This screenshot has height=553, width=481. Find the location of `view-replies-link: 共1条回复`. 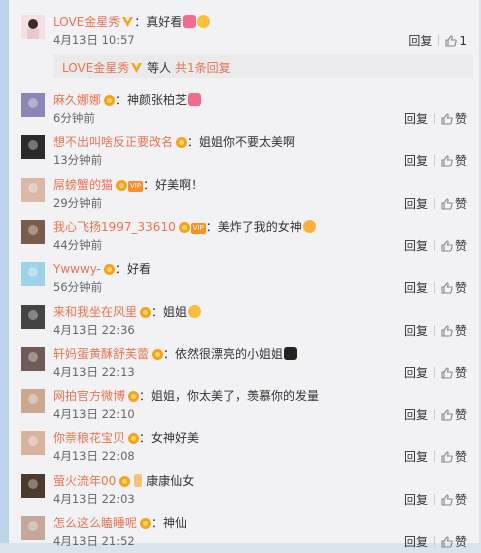

view-replies-link: 共1条回复 is located at coordinates (203, 68).